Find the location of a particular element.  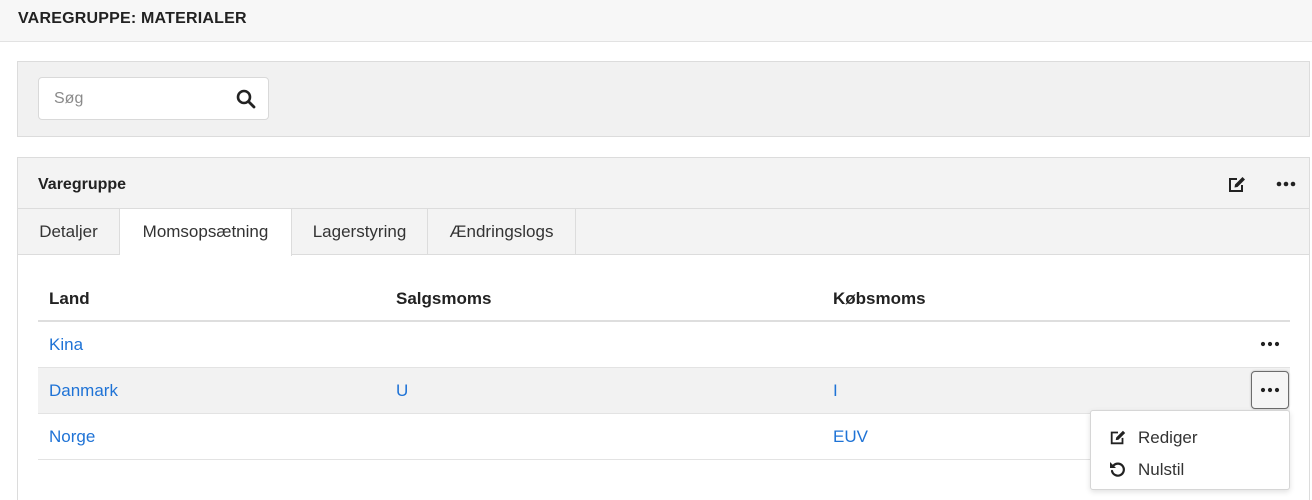

column-header-kobsmoms: Købsmoms is located at coordinates (879, 298).